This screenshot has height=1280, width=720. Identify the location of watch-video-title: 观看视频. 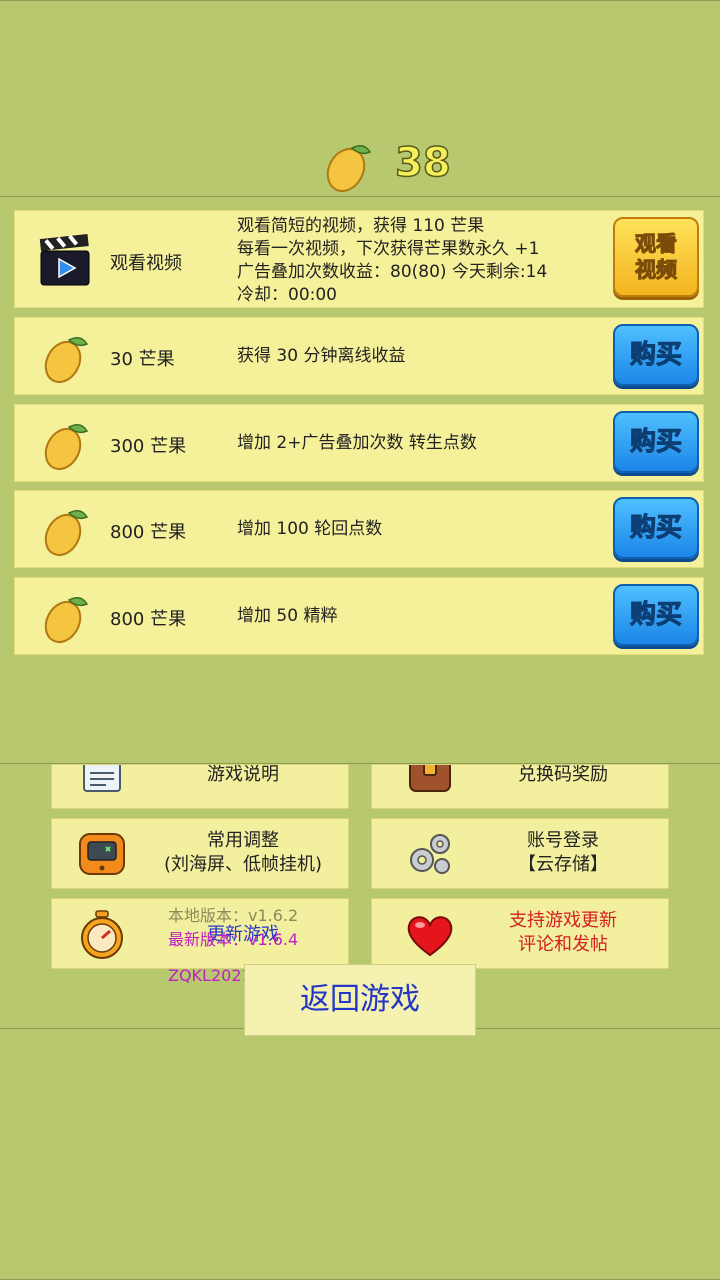
(146, 263).